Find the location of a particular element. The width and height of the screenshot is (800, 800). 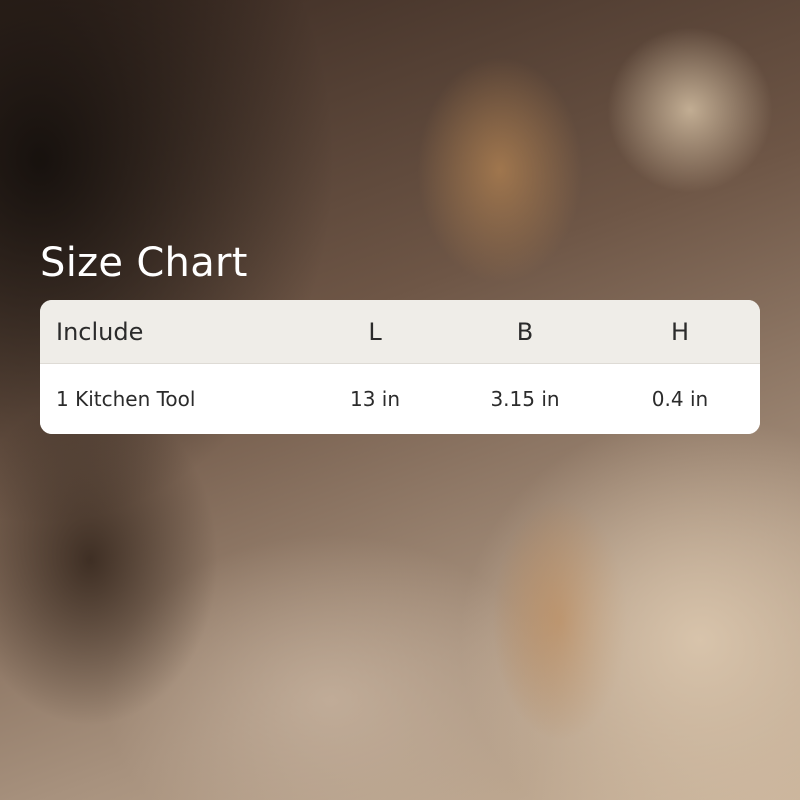

page-title: Size Chart is located at coordinates (144, 263).